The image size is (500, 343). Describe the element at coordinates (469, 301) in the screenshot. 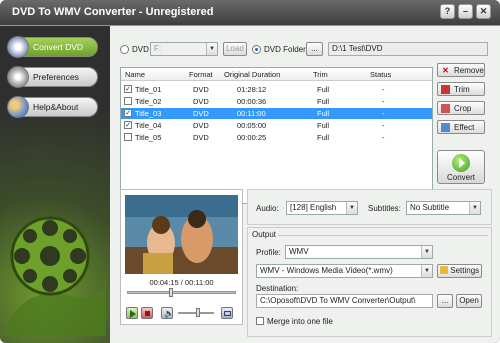

I see `open-button: Open` at that location.